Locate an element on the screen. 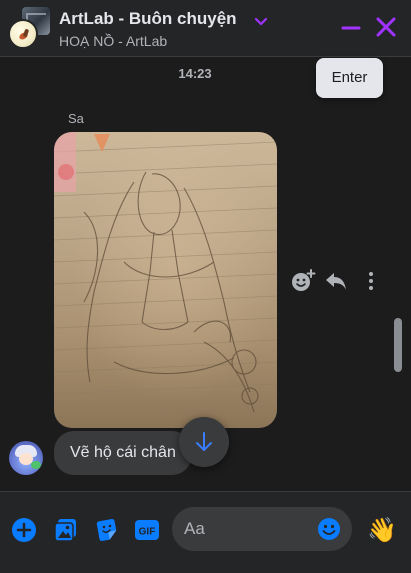 This screenshot has width=411, height=573. sender-name: Sa is located at coordinates (76, 118).